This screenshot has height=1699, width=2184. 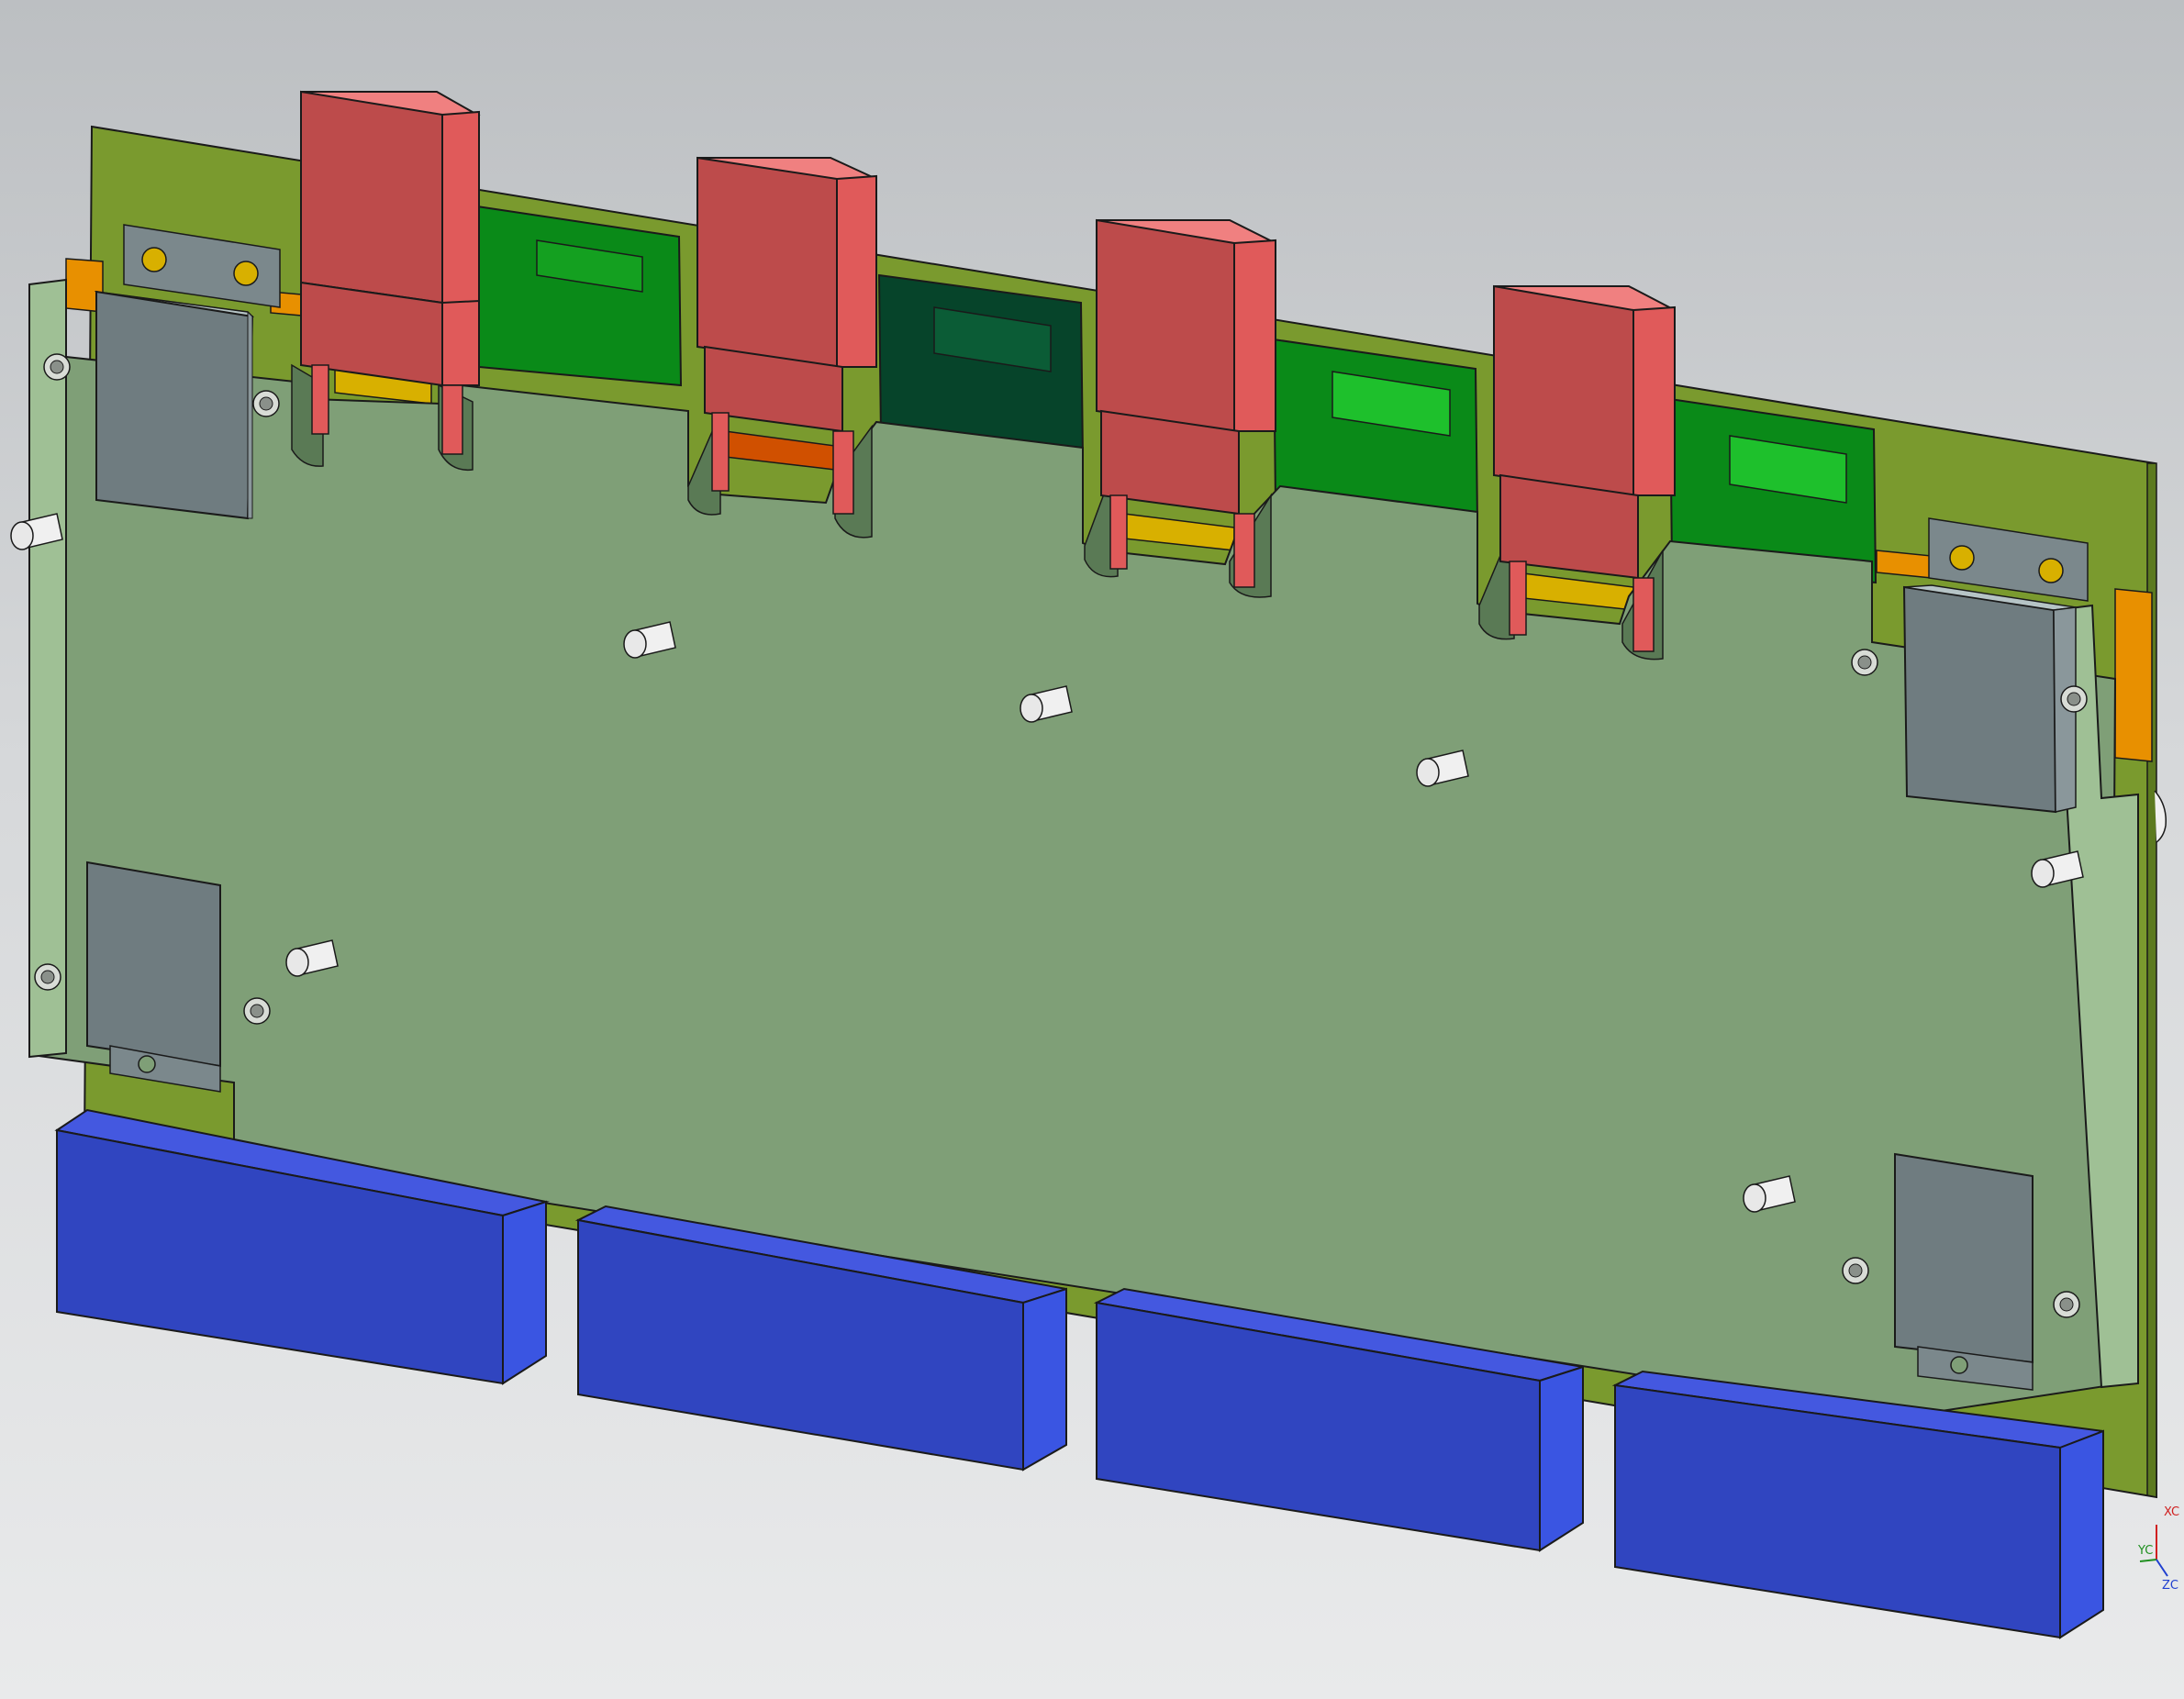 I want to click on triad-z-label: ZC, so click(x=2170, y=1586).